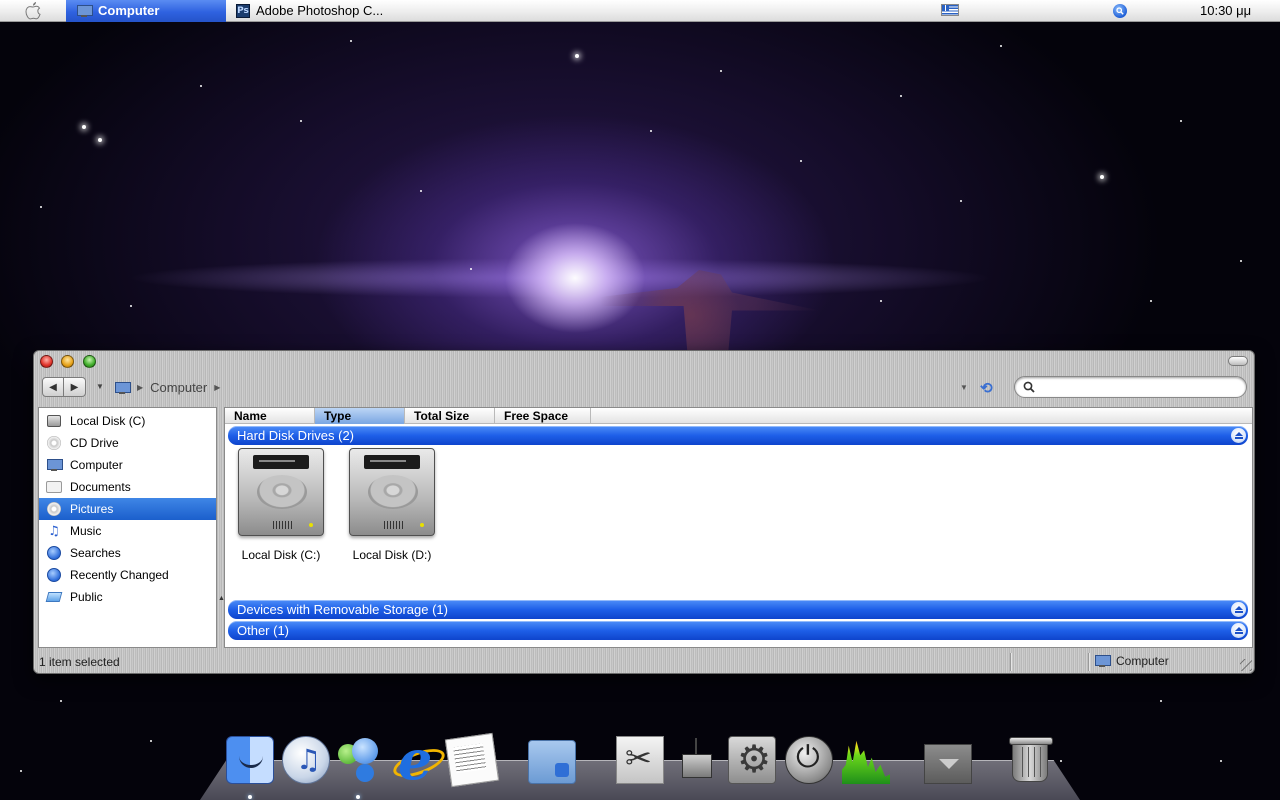 This screenshot has width=1280, height=800. Describe the element at coordinates (1142, 387) in the screenshot. I see `search-input` at that location.